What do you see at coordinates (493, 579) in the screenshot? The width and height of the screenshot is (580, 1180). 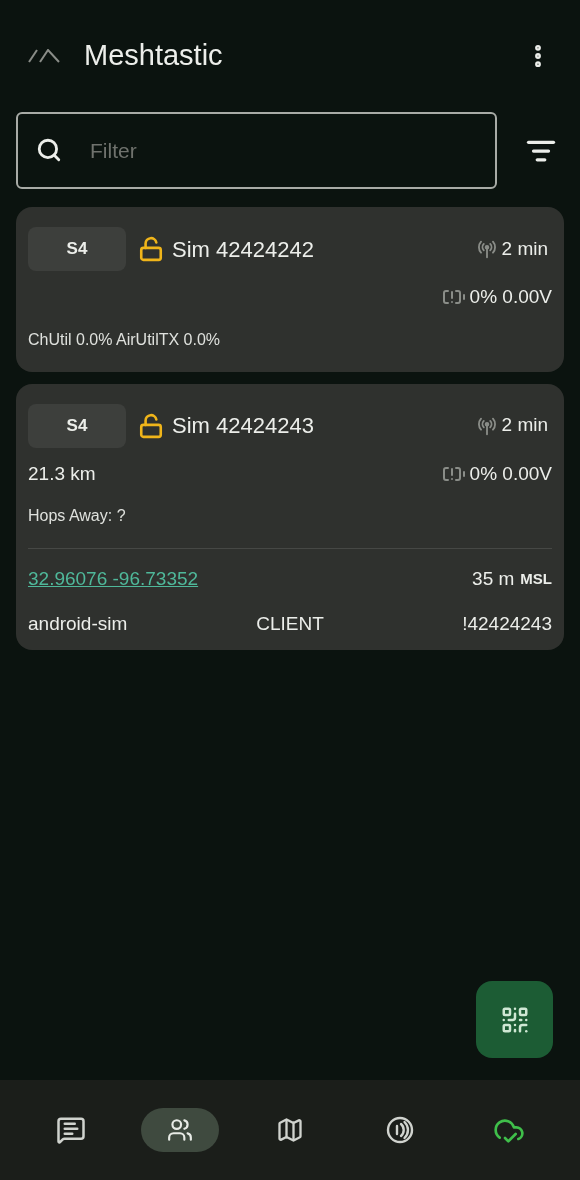 I see `altitude: 35 m` at bounding box center [493, 579].